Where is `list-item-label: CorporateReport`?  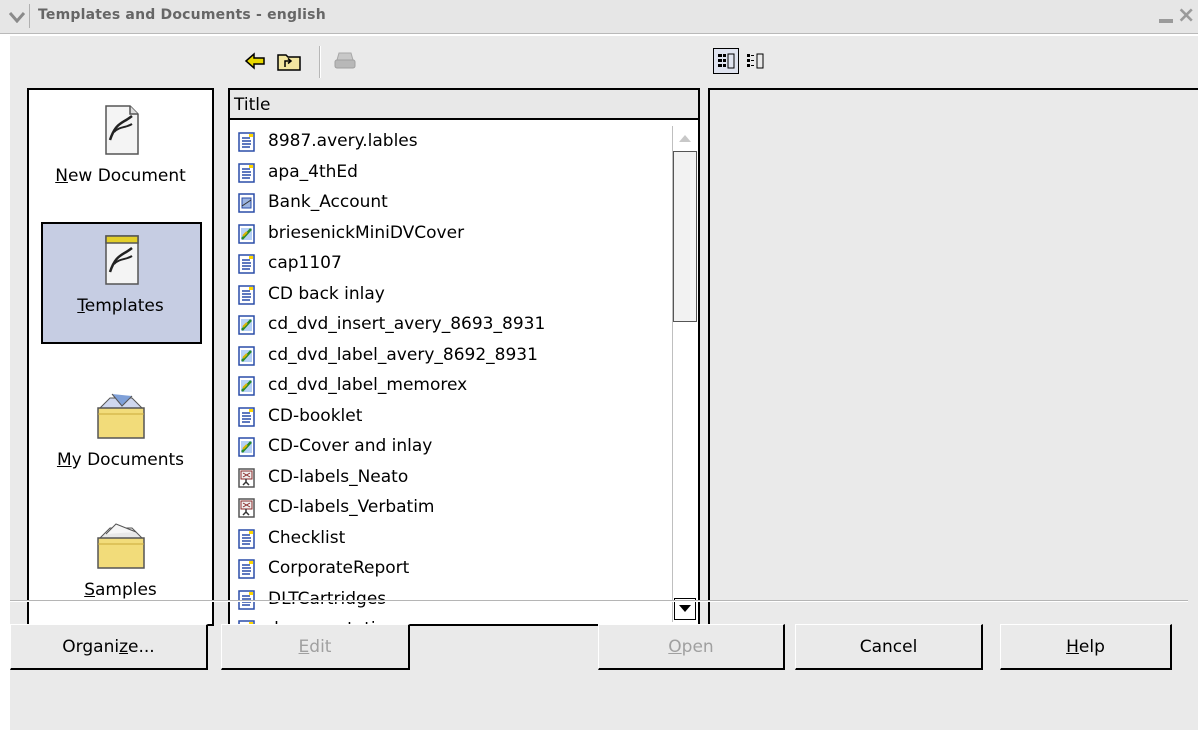 list-item-label: CorporateReport is located at coordinates (339, 568).